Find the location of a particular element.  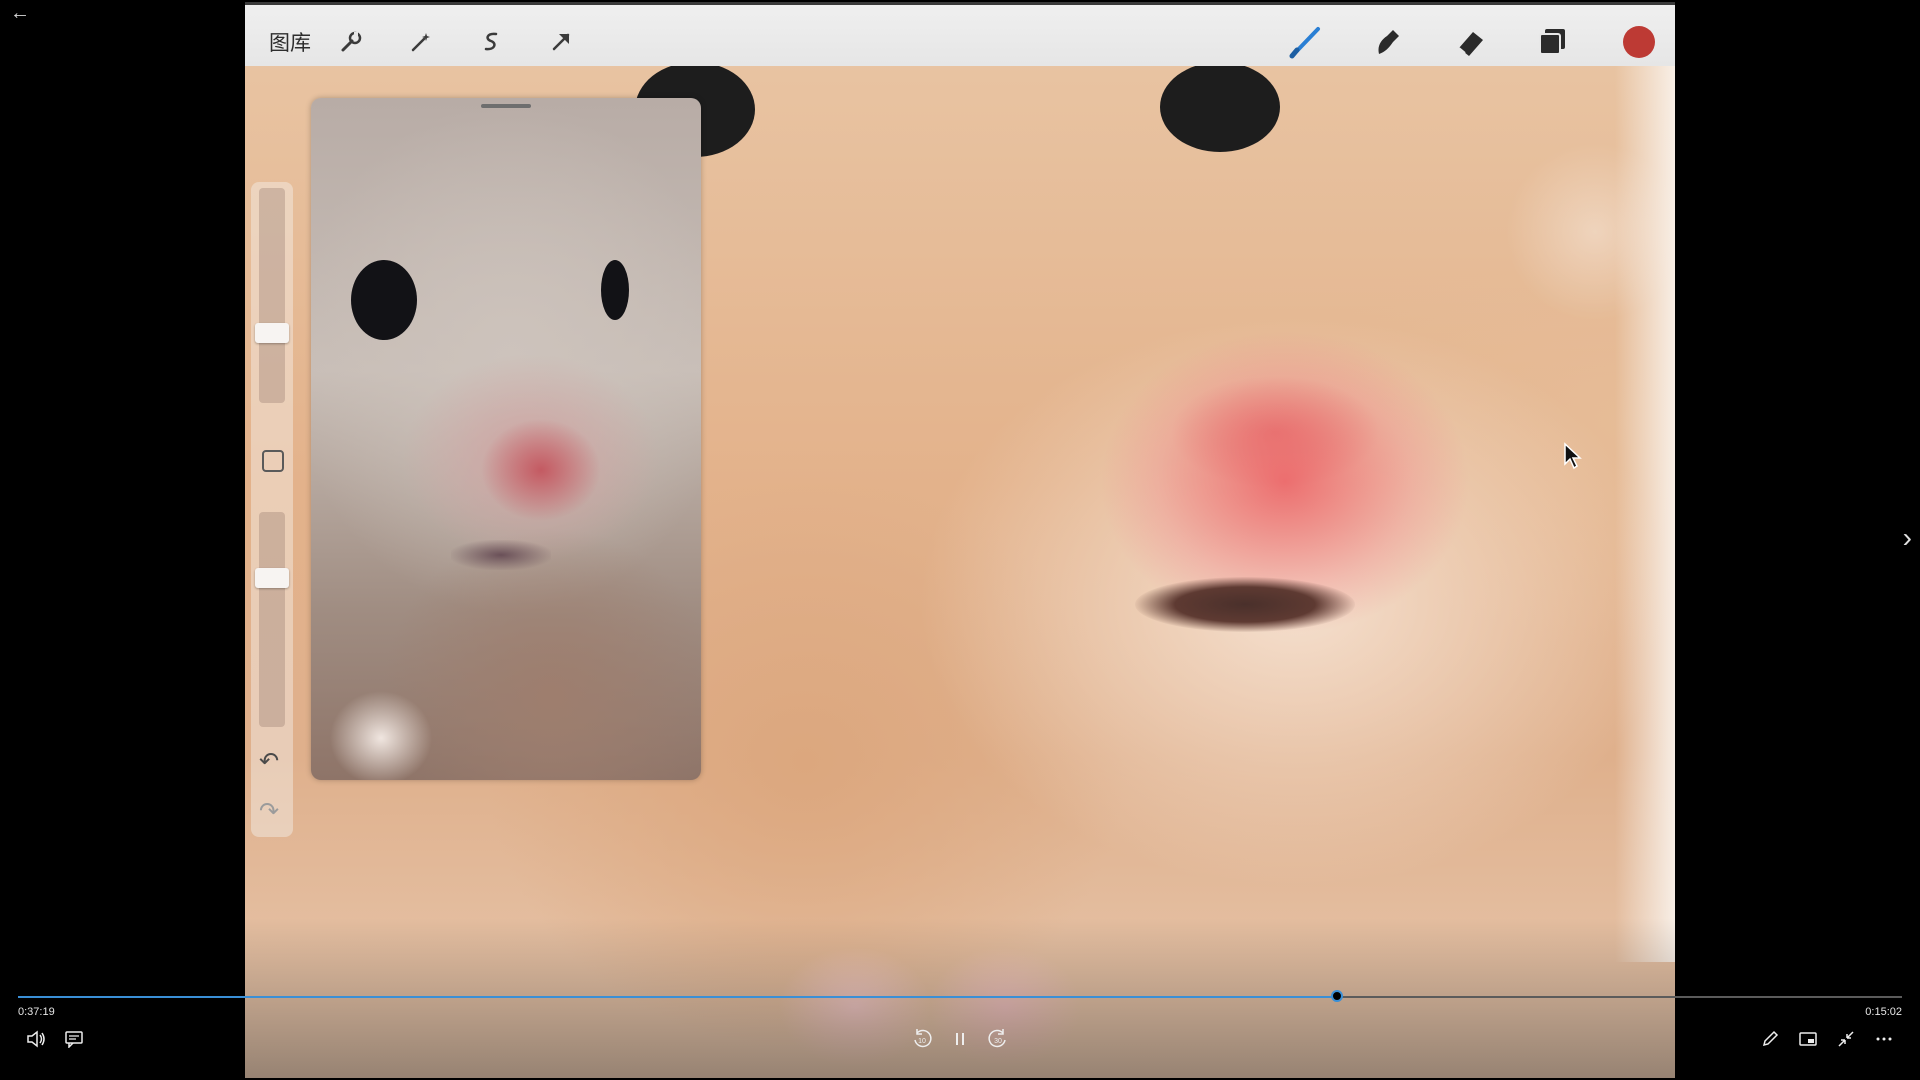

layers-icon is located at coordinates (1552, 42).